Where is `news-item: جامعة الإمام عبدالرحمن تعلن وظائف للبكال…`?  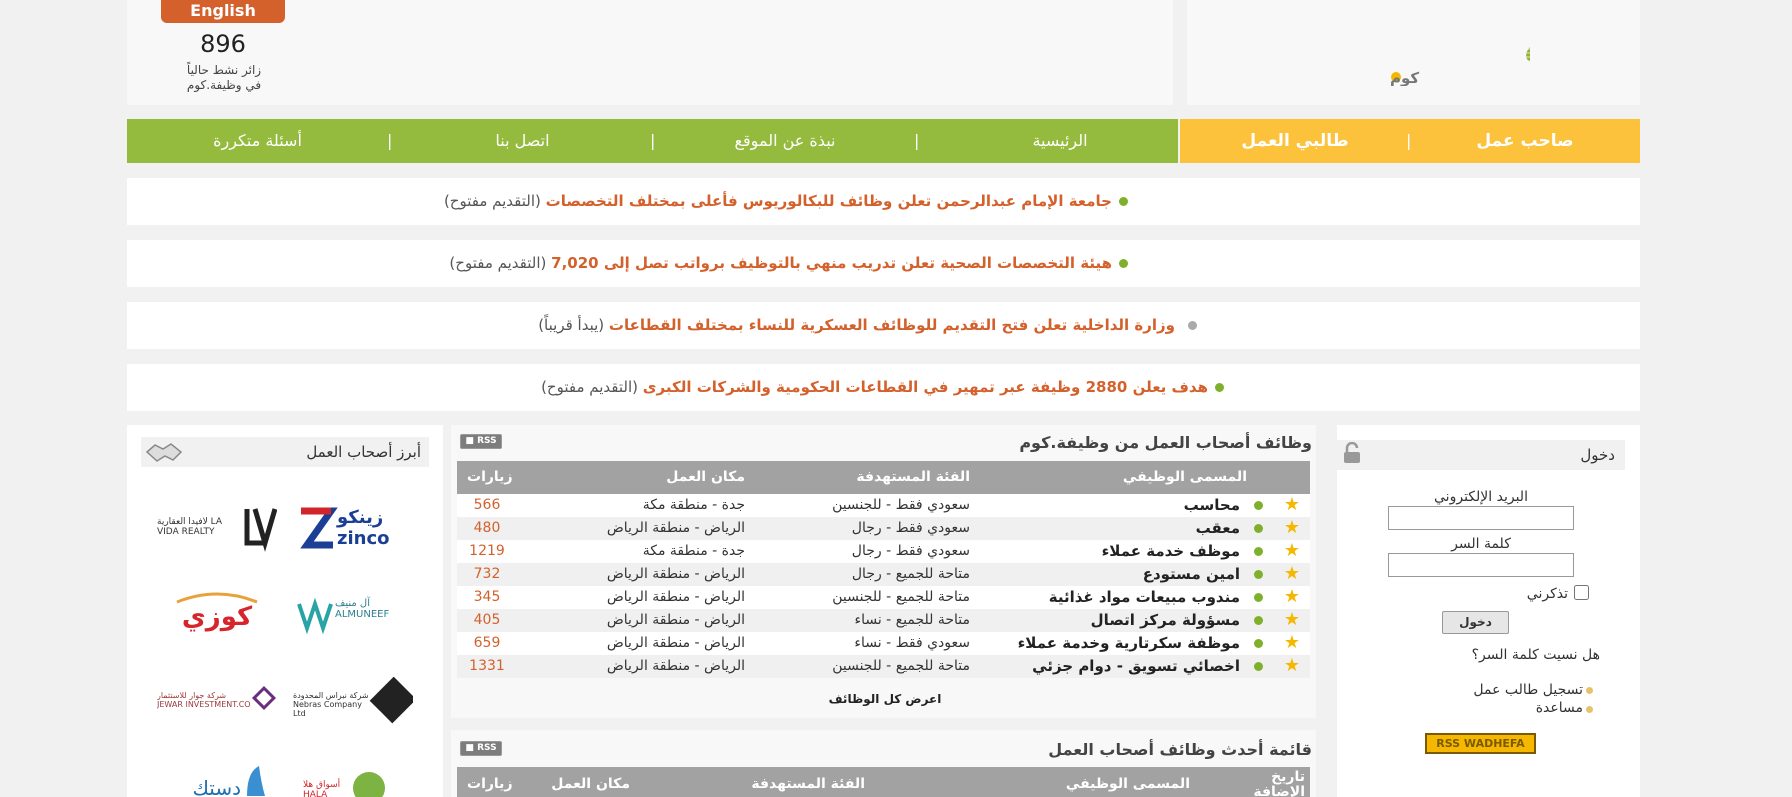
news-item: جامعة الإمام عبدالرحمن تعلن وظائف للبكال… is located at coordinates (883, 201).